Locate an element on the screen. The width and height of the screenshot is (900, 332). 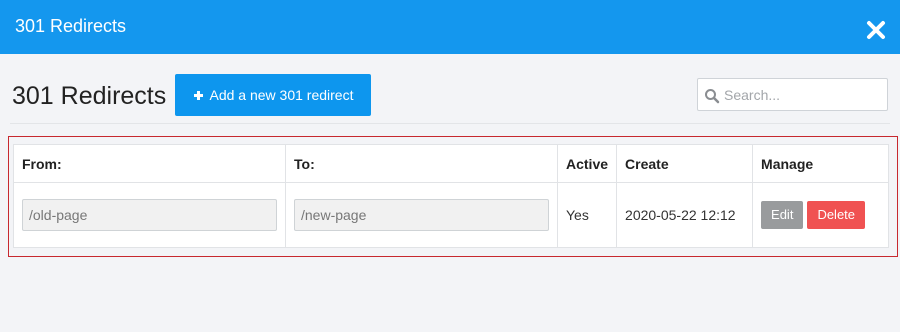
cell-from is located at coordinates (149, 215).